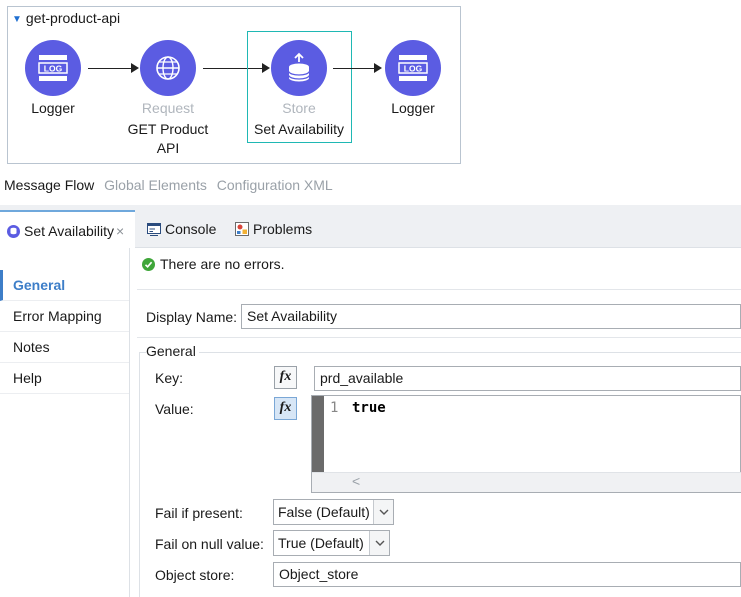  I want to click on node-label: Set Availability, so click(298, 129).